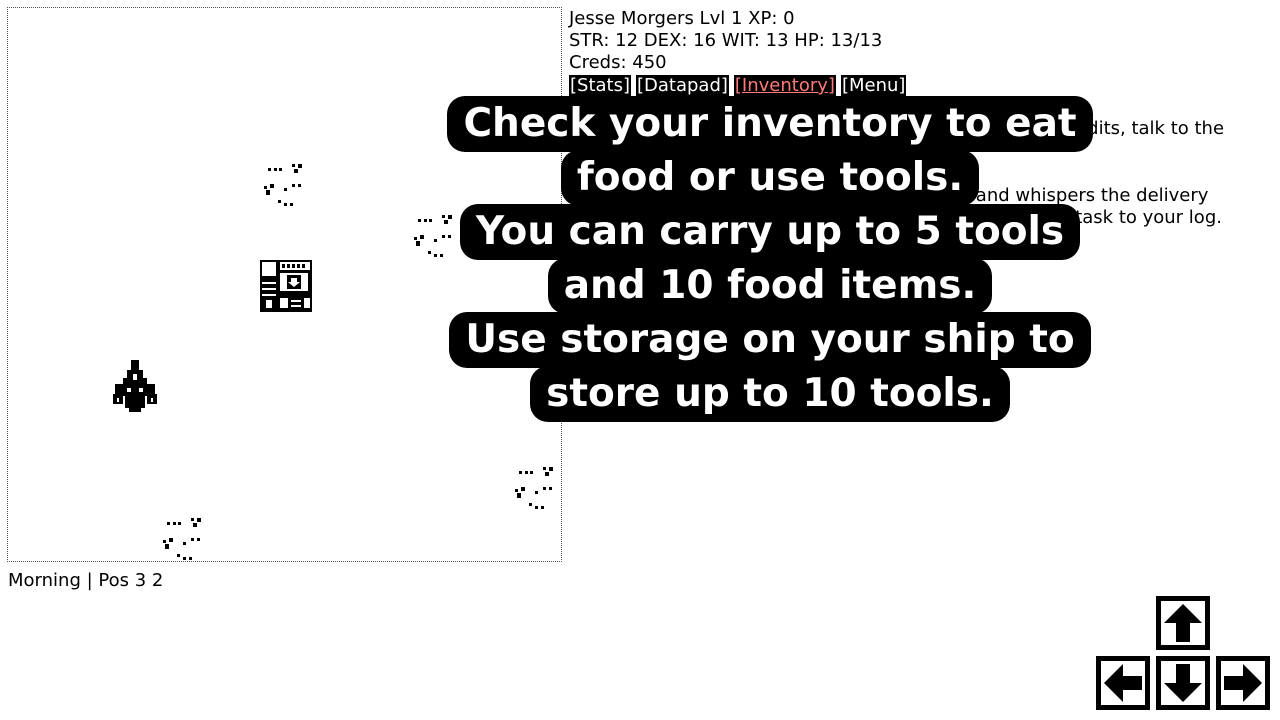  What do you see at coordinates (919, 86) in the screenshot?
I see `main-menu-bar: [Stats] [Datapad] [Inventory] [Menu]` at bounding box center [919, 86].